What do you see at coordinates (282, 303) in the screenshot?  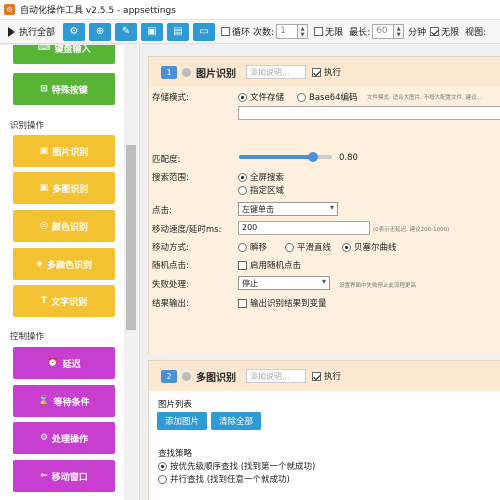 I see `output-checkbox: 输出识别结果到变量` at bounding box center [282, 303].